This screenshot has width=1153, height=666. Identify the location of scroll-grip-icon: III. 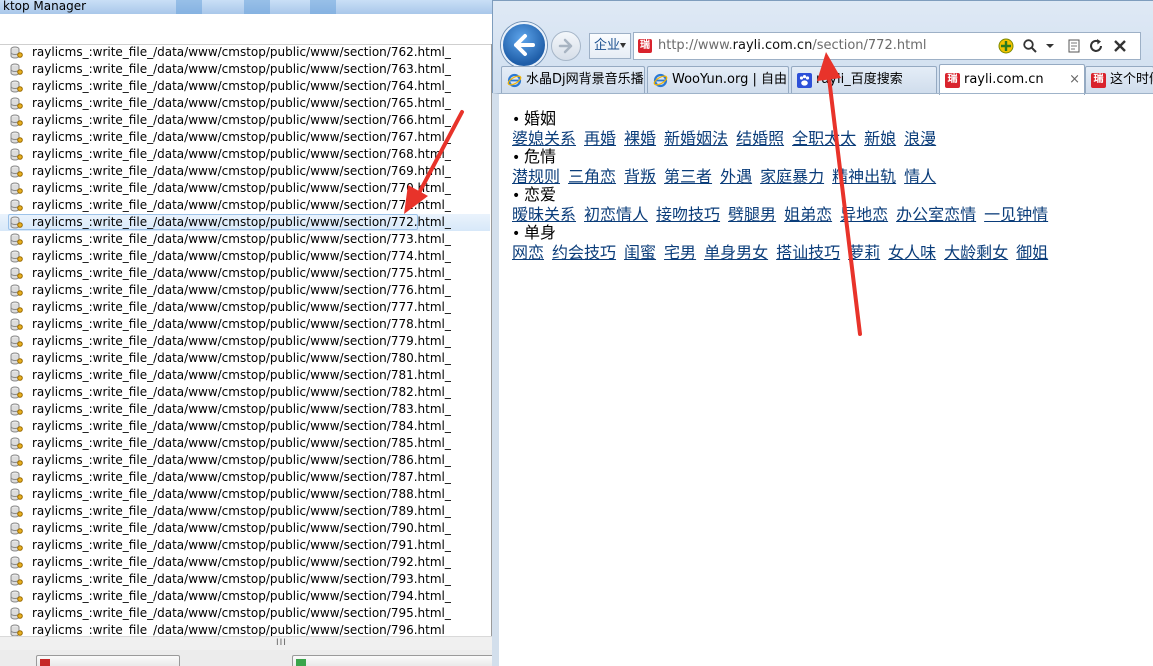
(281, 643).